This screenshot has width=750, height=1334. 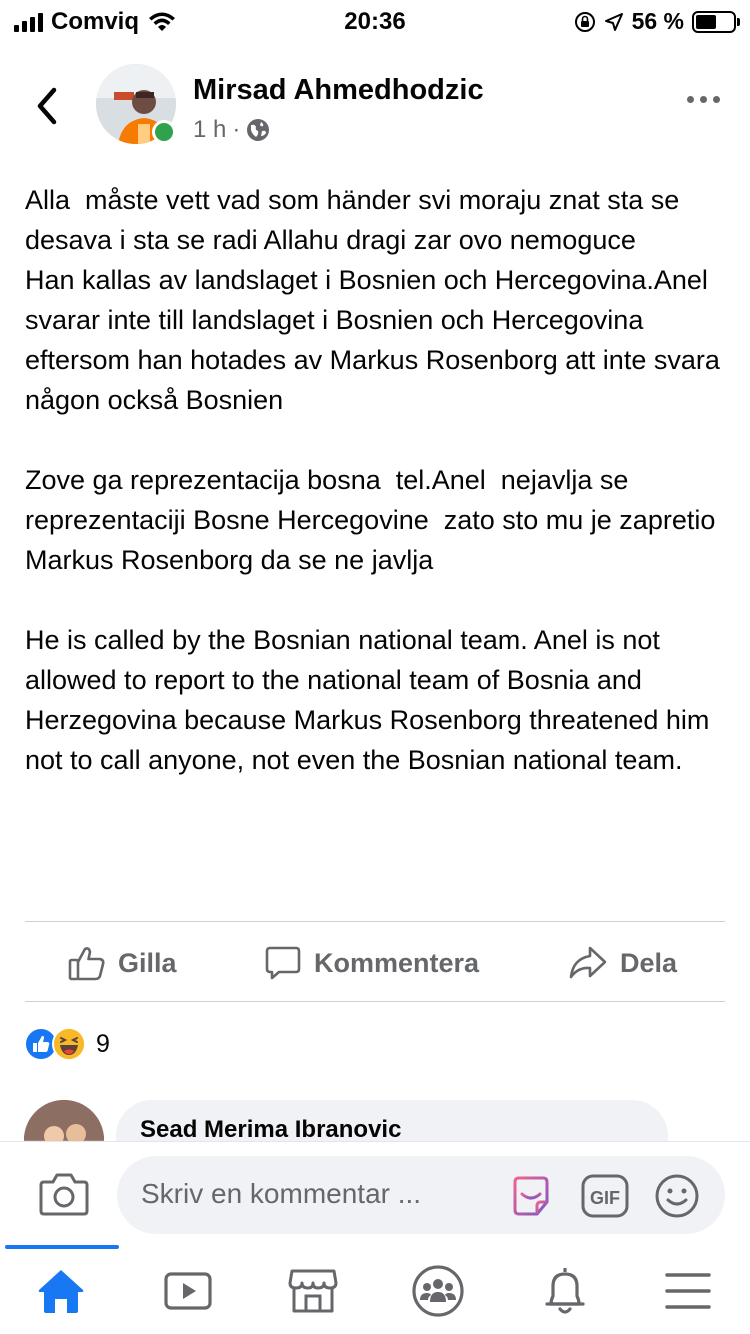 I want to click on comment-author: Sead Merima Ibranovic, so click(x=392, y=1130).